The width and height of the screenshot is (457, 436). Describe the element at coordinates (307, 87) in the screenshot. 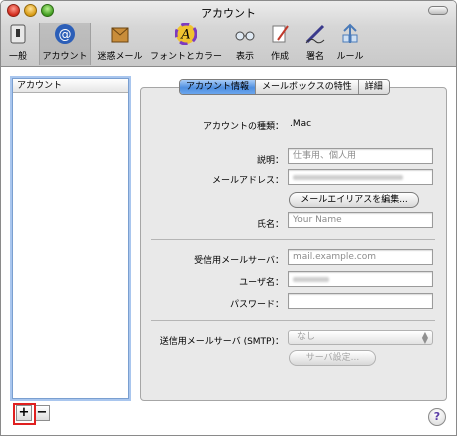

I see `tab-mailbox-behaviors: メールボックスの特性` at that location.